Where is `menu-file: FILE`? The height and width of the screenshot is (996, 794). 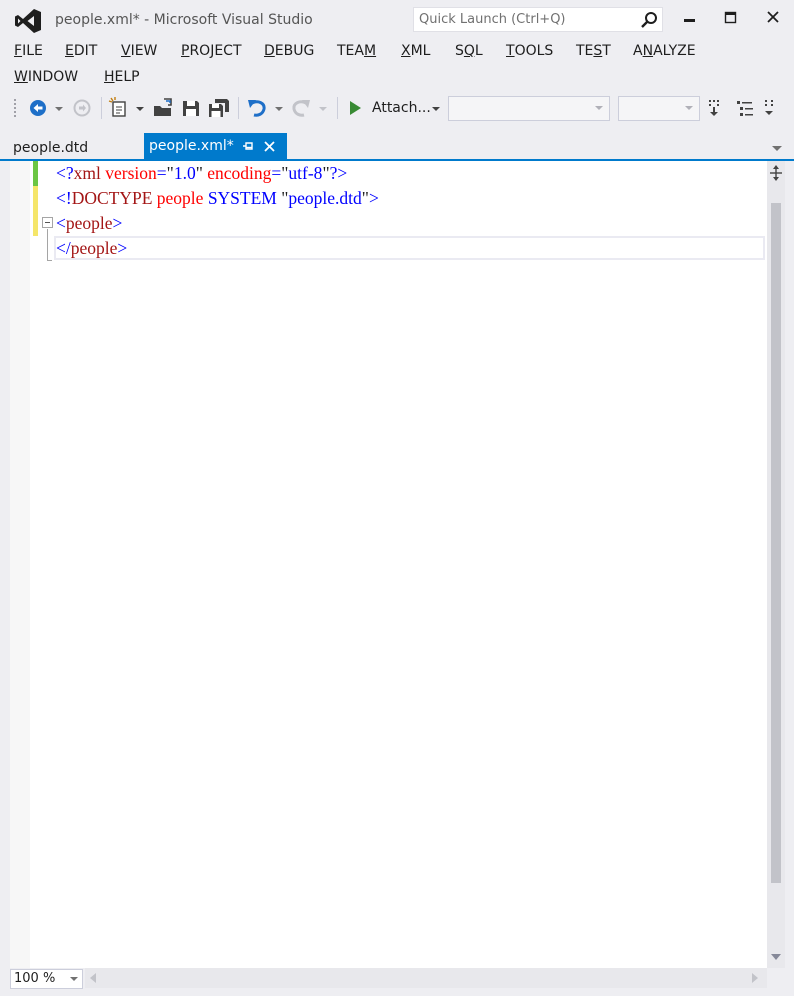 menu-file: FILE is located at coordinates (28, 51).